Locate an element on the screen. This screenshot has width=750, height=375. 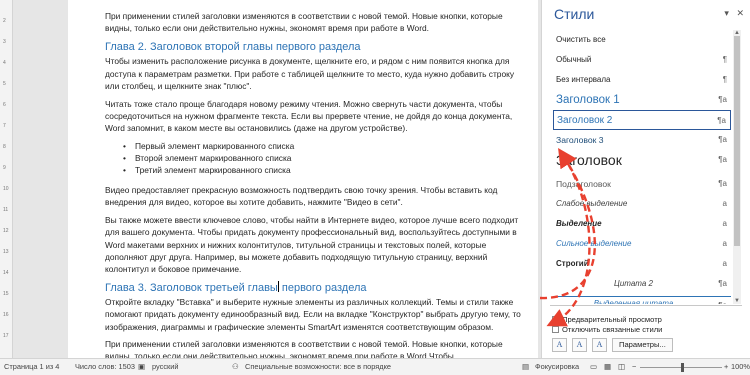
ruler-tick: 9 is located at coordinates (4, 168).